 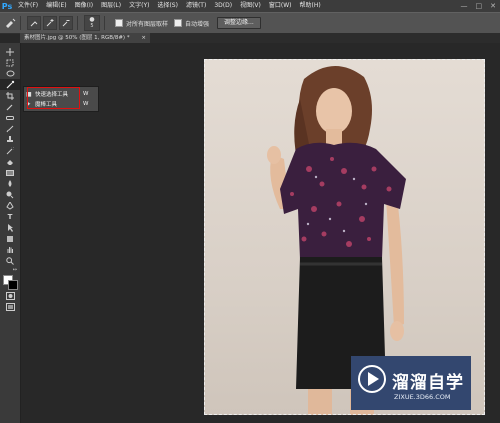 I want to click on app-logo: Ps, so click(x=7, y=6).